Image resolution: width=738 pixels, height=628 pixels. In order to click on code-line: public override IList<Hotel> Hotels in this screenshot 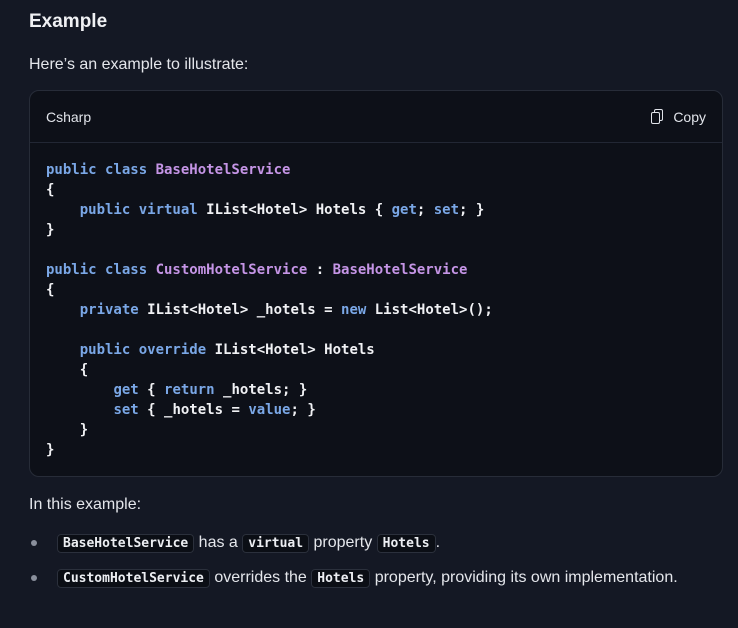, I will do `click(376, 350)`.